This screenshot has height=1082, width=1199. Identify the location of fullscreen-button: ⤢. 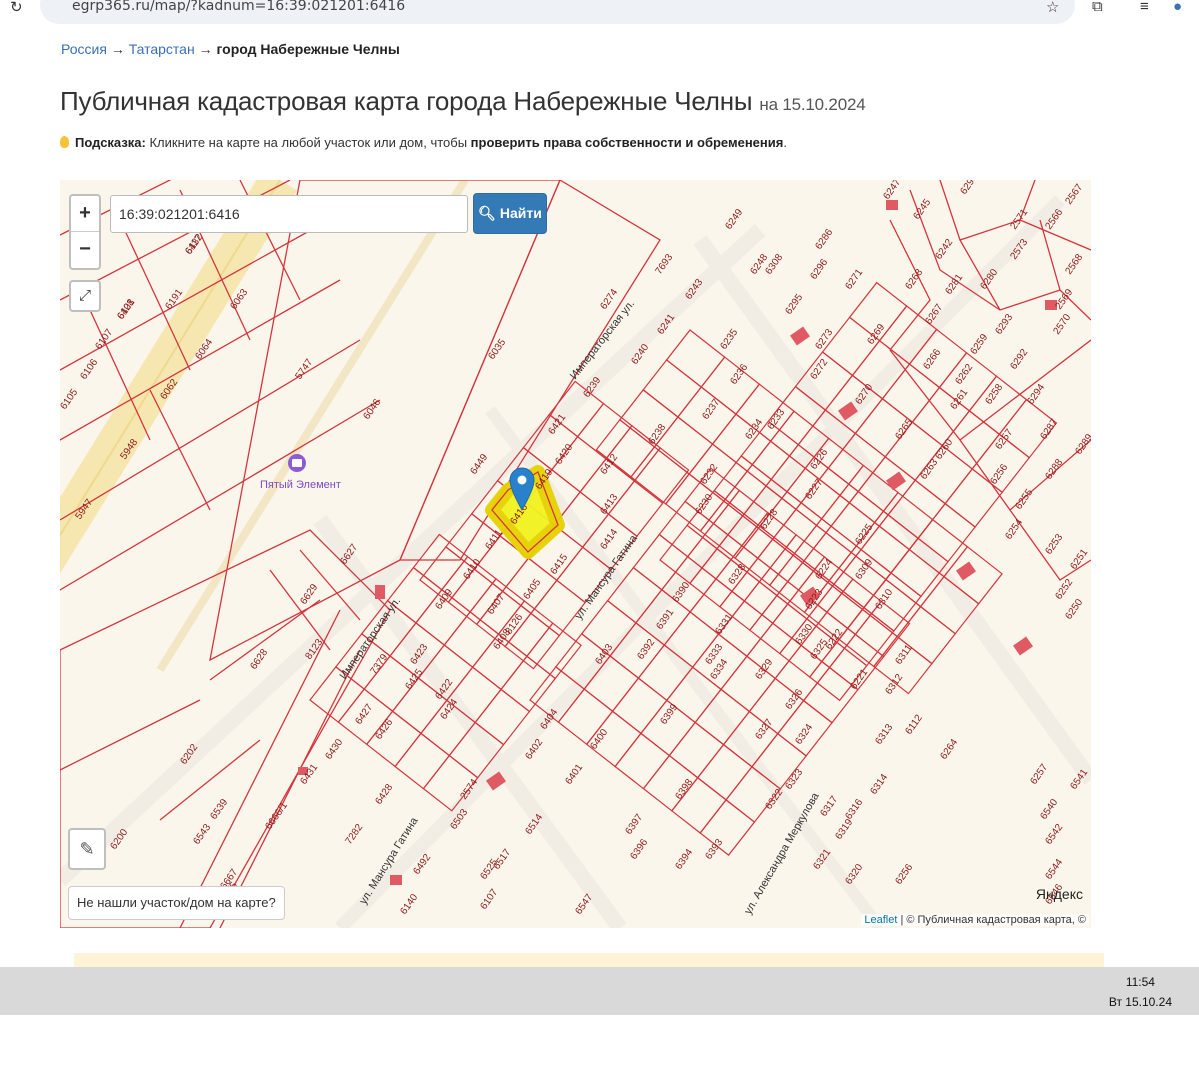
(85, 296).